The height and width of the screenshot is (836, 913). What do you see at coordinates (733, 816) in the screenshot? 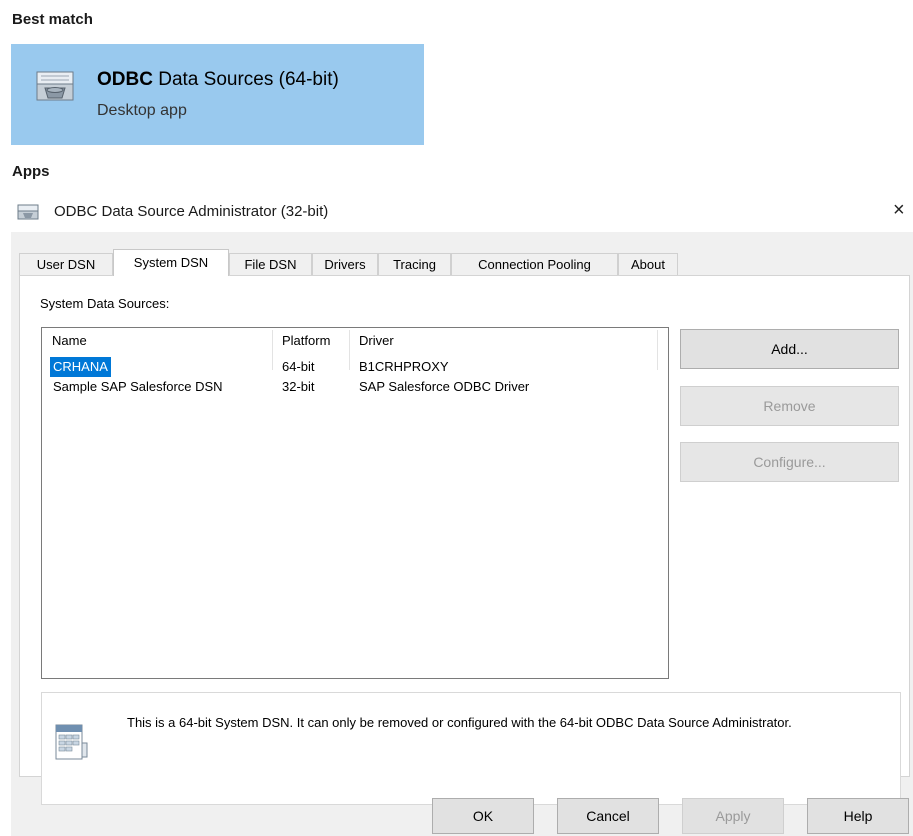
I see `apply-button: Apply` at bounding box center [733, 816].